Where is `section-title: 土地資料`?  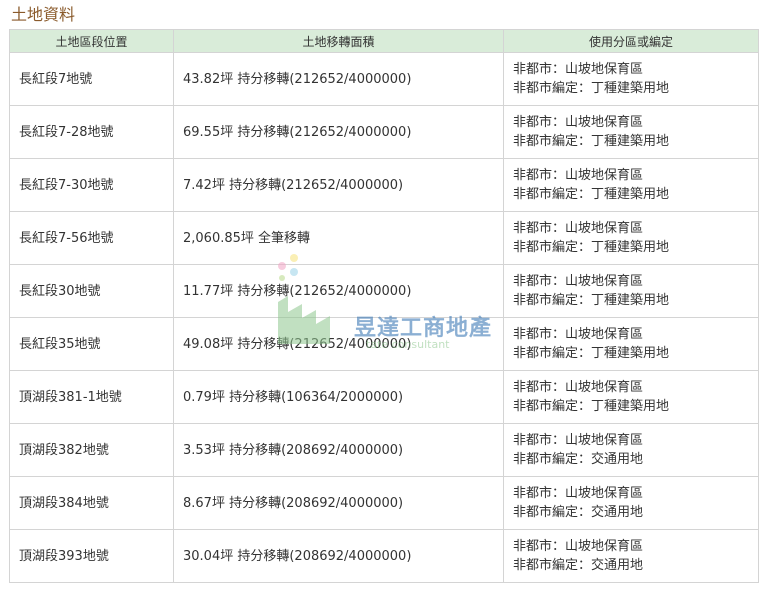 section-title: 土地資料 is located at coordinates (43, 14).